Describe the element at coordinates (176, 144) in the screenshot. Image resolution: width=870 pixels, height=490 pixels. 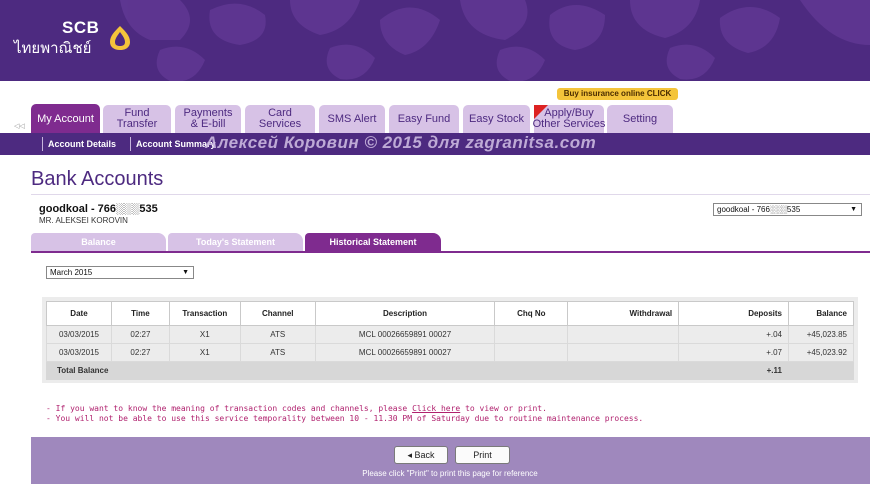
I see `subnav-account-summary: Account Summary` at that location.